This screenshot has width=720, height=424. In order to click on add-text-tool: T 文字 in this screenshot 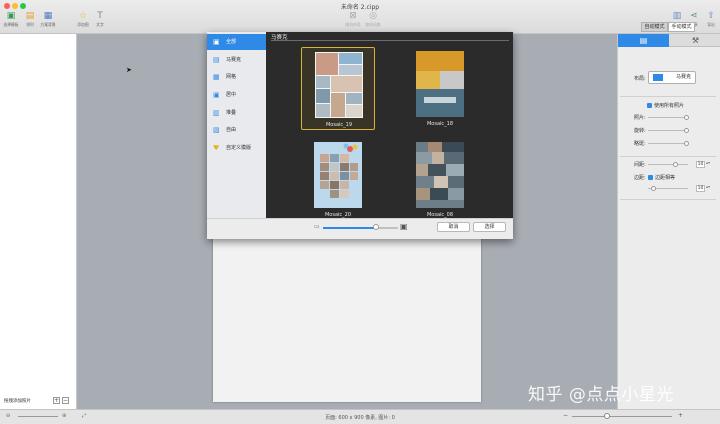, I will do `click(100, 19)`.